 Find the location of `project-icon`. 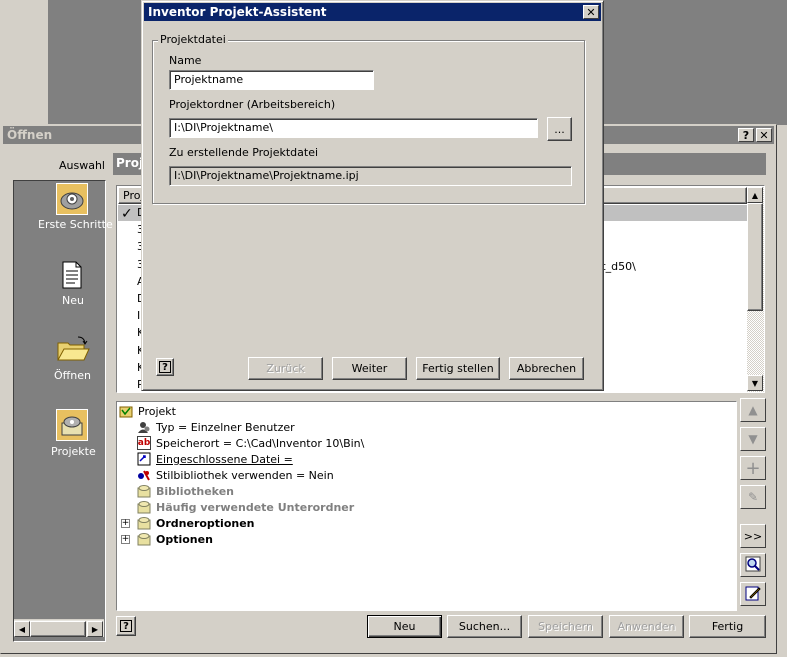

project-icon is located at coordinates (126, 411).